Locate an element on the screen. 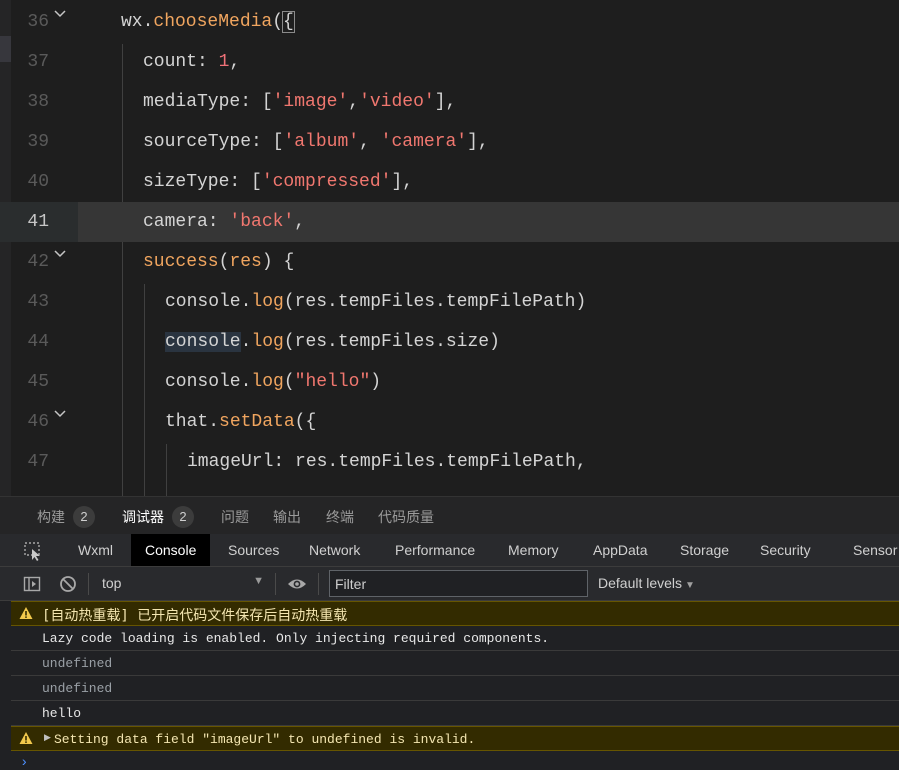 The image size is (899, 770). log-levels-dropdown: Default levels ▼ is located at coordinates (646, 583).